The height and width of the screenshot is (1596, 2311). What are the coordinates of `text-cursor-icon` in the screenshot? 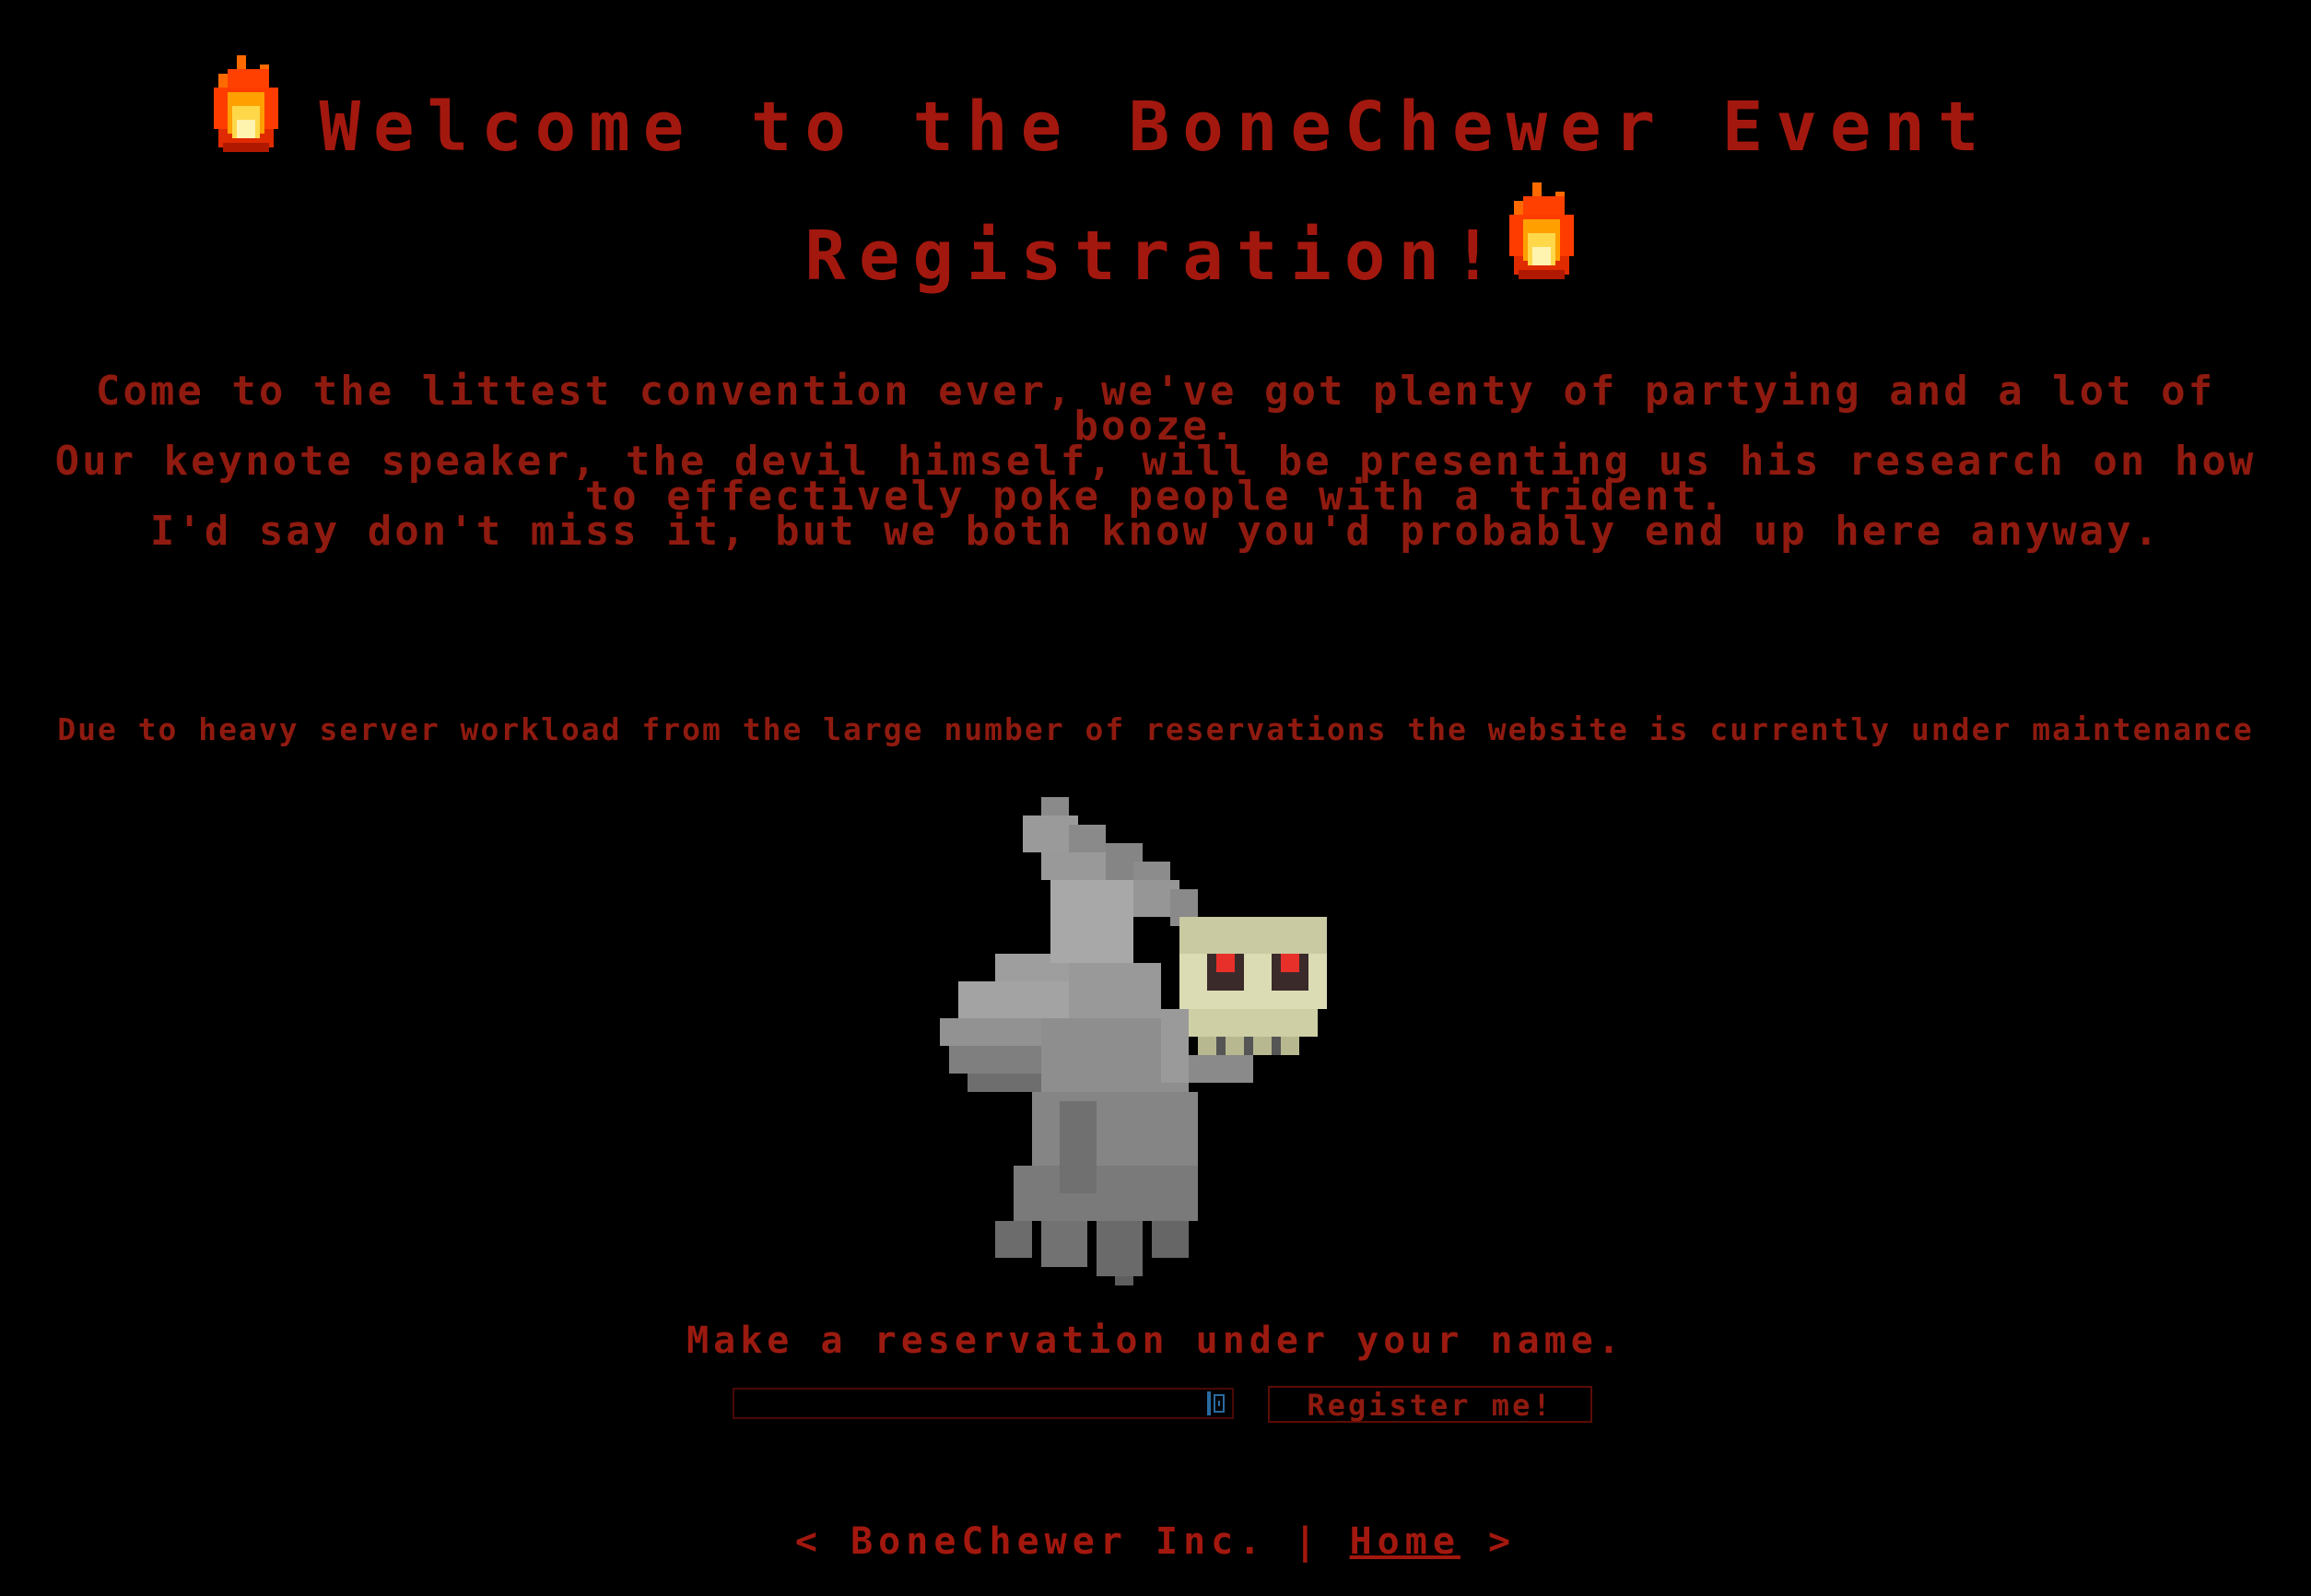 It's located at (1216, 1403).